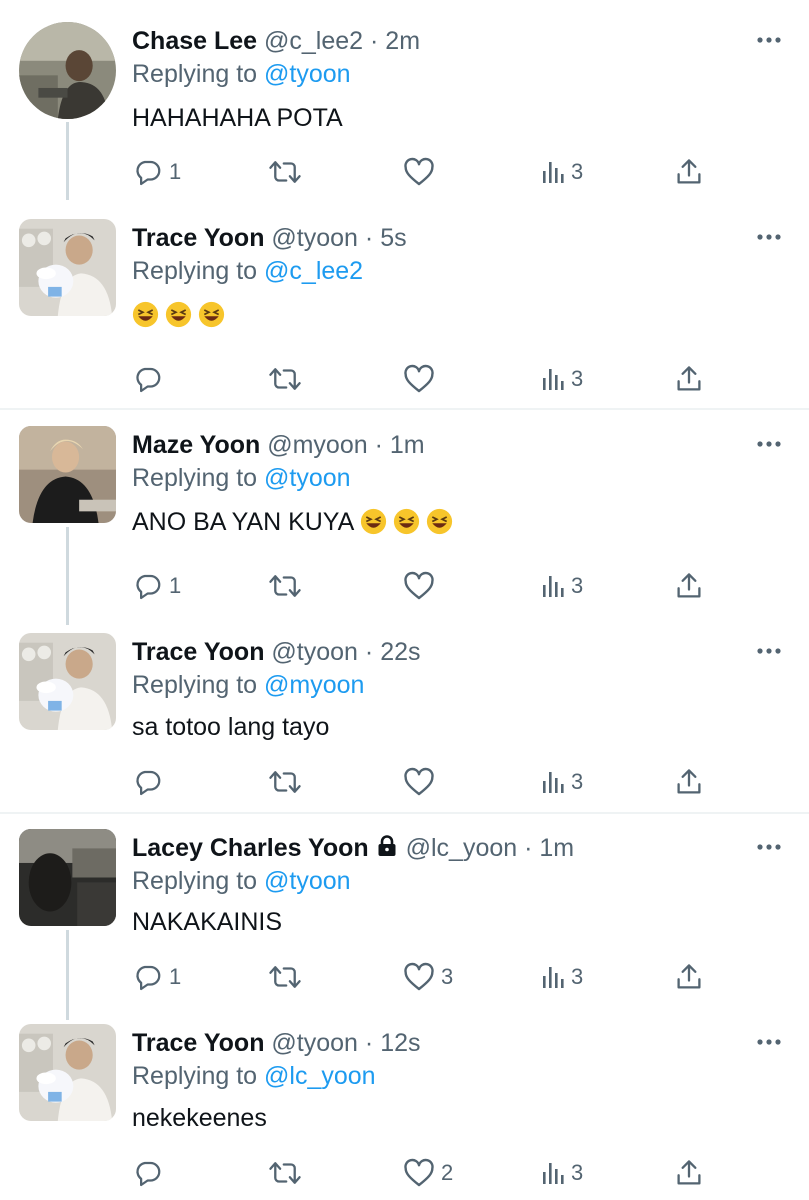 The image size is (809, 1200). I want to click on divider, so click(404, 409).